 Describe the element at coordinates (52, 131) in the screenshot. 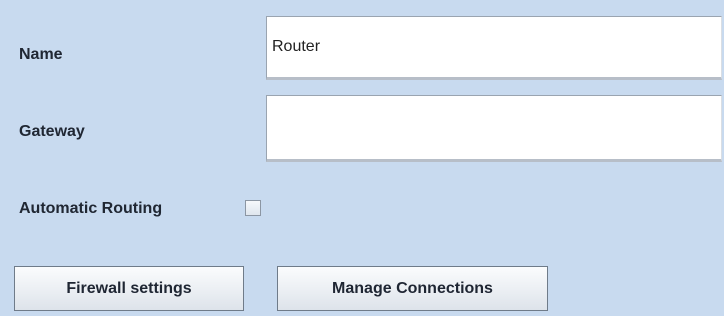

I see `gateway-label: Gateway` at that location.